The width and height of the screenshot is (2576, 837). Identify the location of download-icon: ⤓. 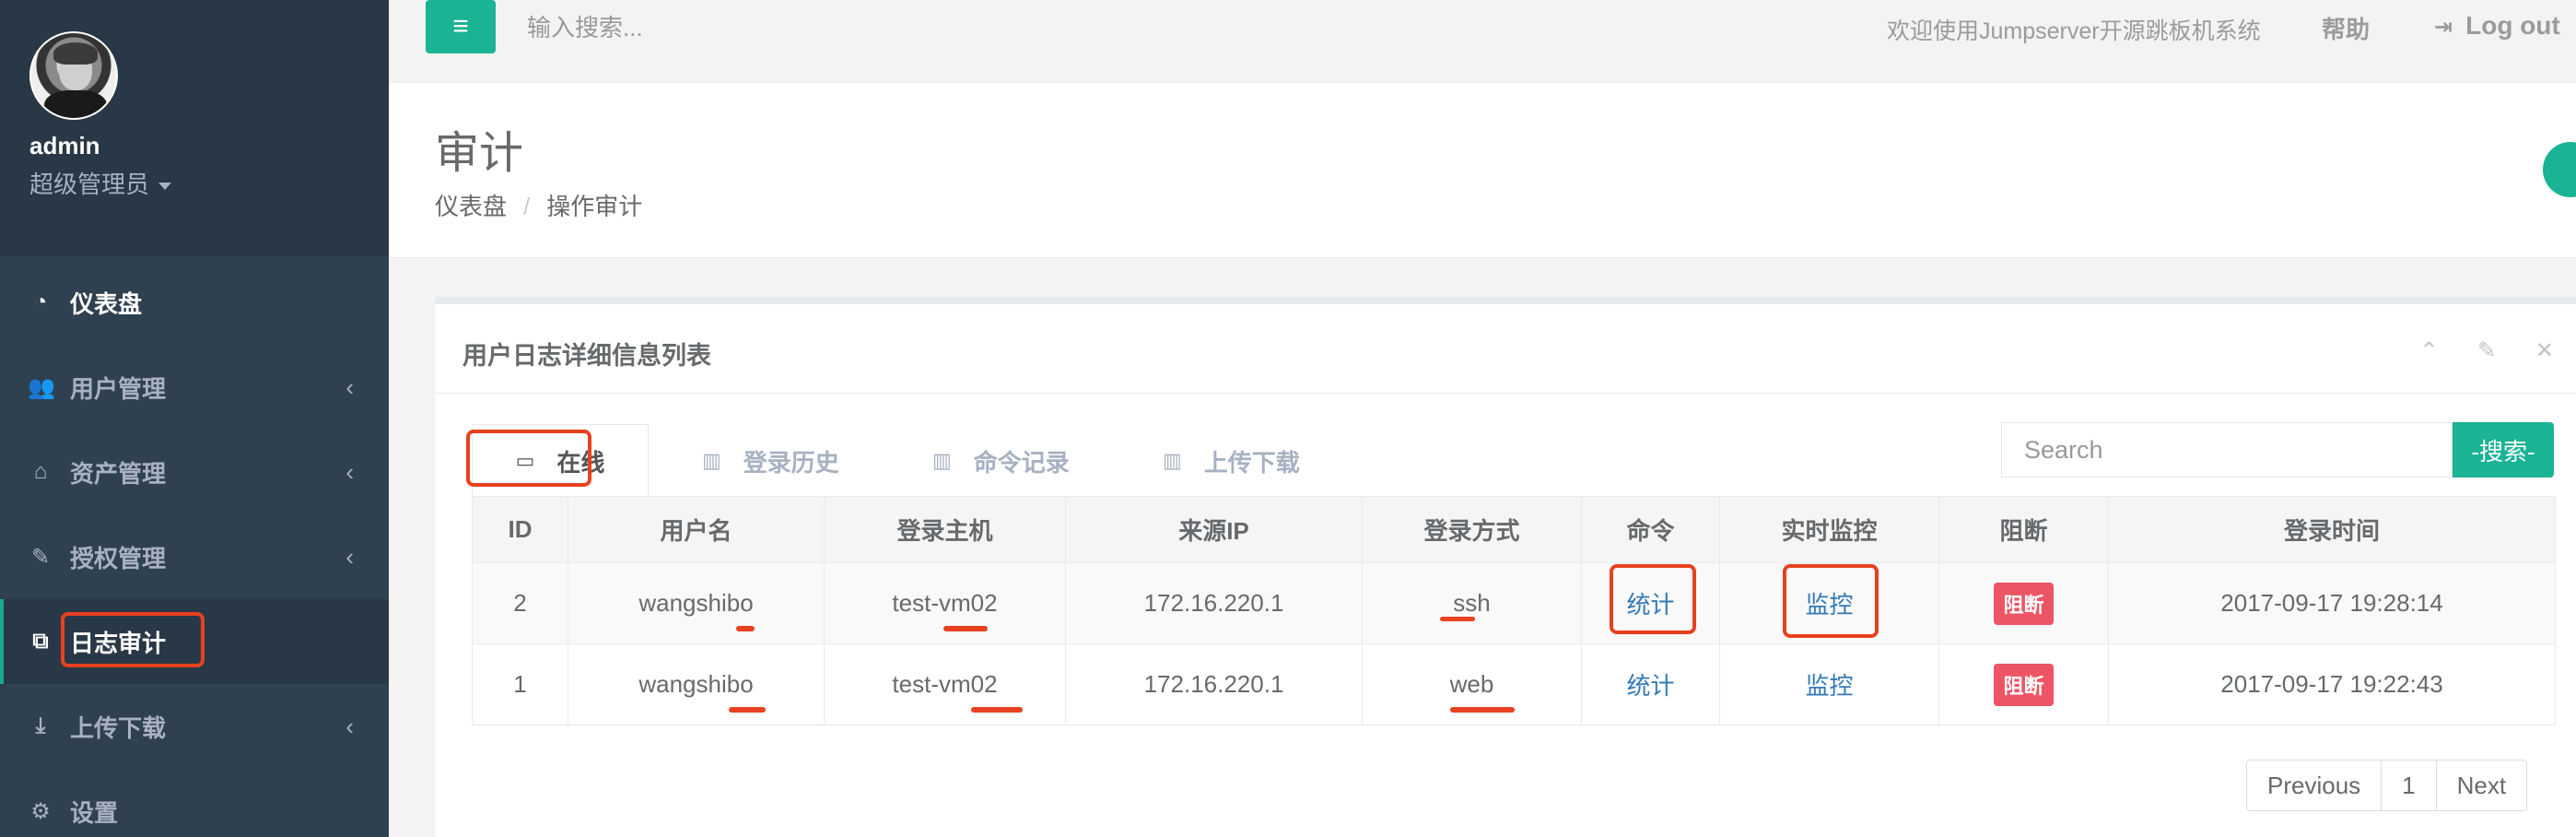
(40, 726).